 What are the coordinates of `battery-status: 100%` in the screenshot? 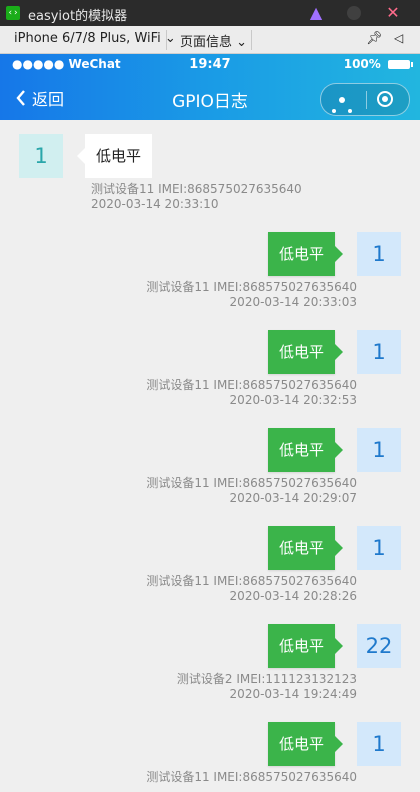 It's located at (378, 64).